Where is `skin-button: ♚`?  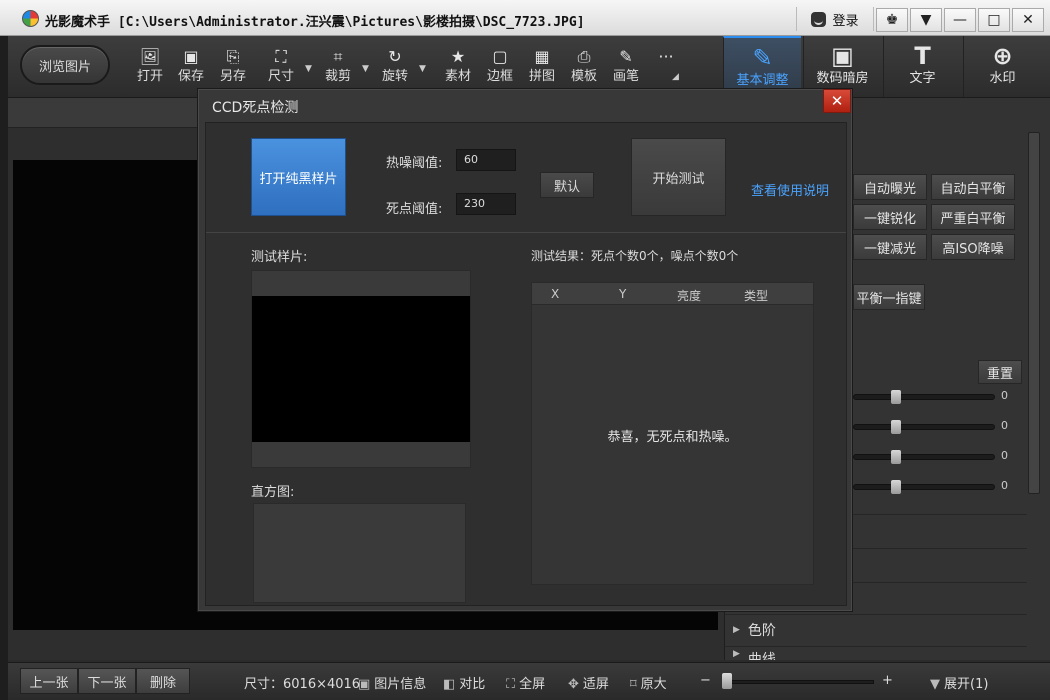 skin-button: ♚ is located at coordinates (892, 20).